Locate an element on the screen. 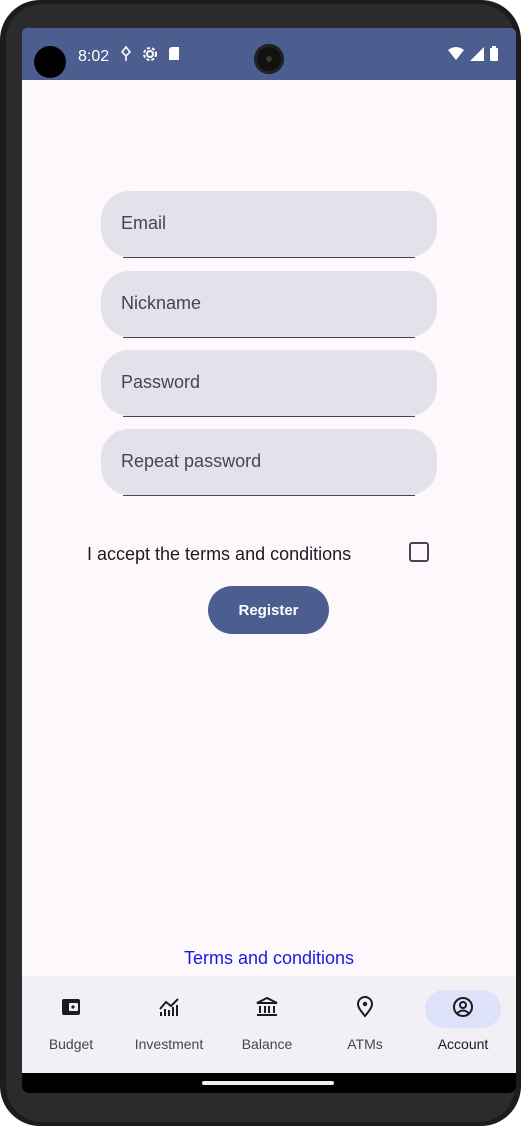 This screenshot has width=521, height=1126. repeat-password-field: Repeat password is located at coordinates (269, 462).